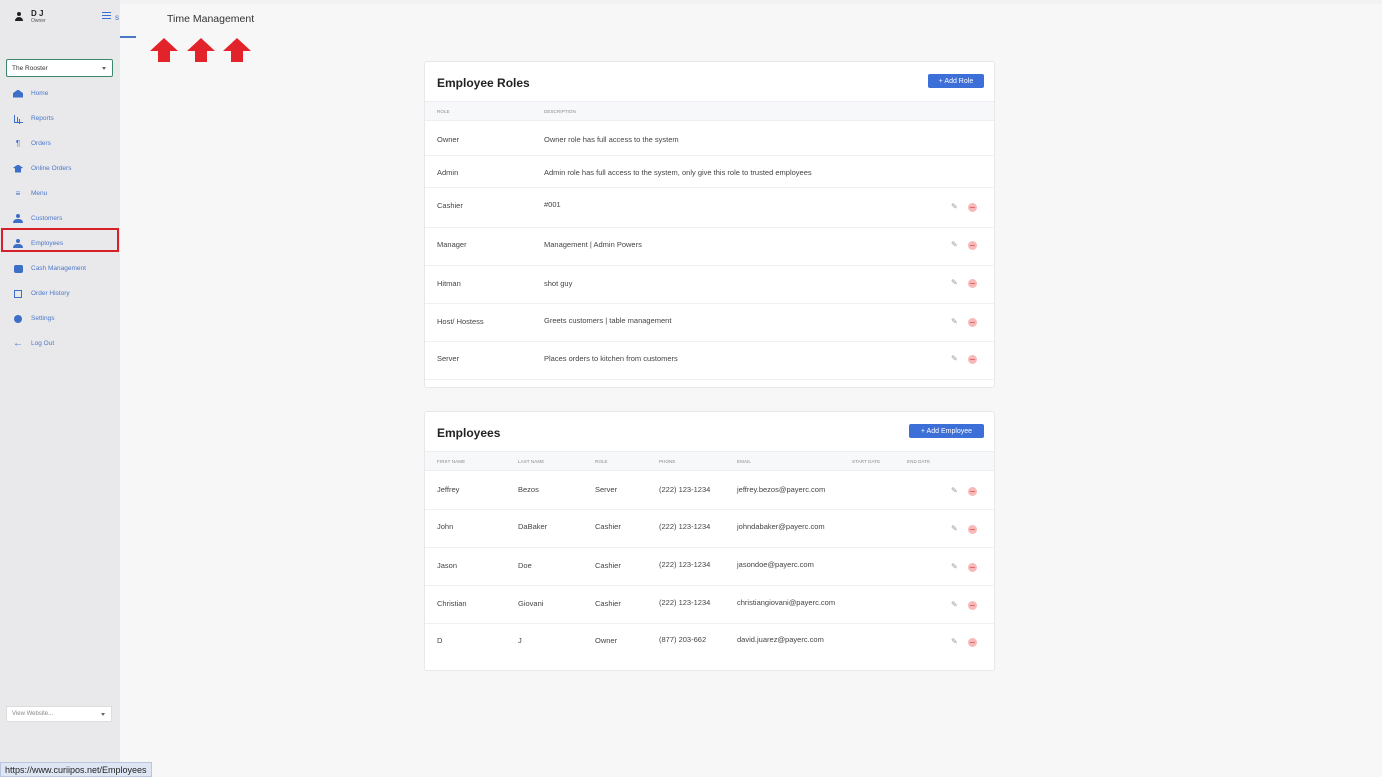 The image size is (1382, 777). Describe the element at coordinates (744, 461) in the screenshot. I see `column-header: Email` at that location.